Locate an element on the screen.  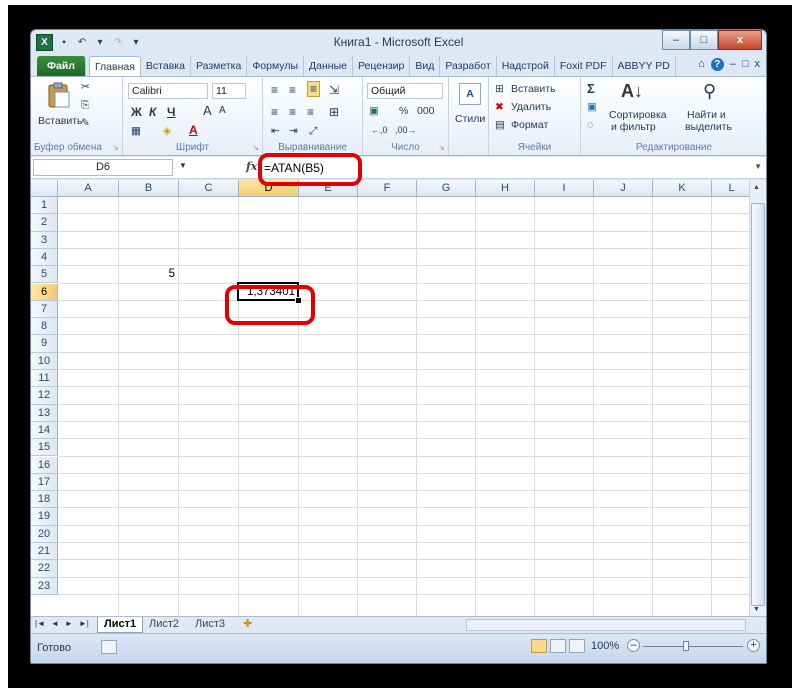
normal-view-button is located at coordinates (539, 646).